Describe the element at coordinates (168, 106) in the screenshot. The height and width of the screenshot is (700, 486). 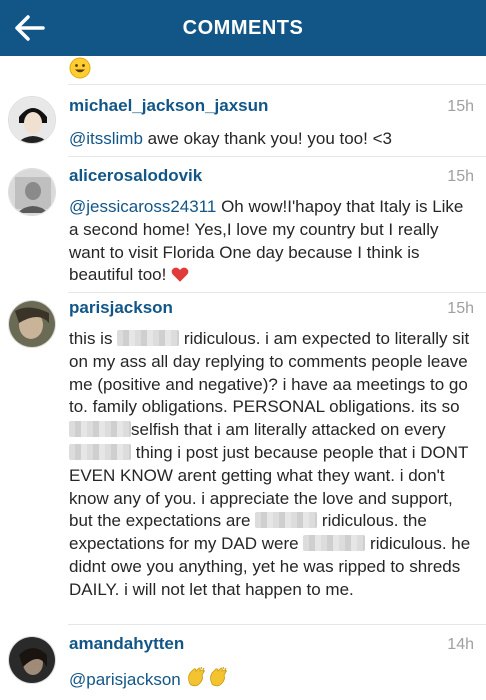
I see `comment-username: michael_jackson_jaxsun` at that location.